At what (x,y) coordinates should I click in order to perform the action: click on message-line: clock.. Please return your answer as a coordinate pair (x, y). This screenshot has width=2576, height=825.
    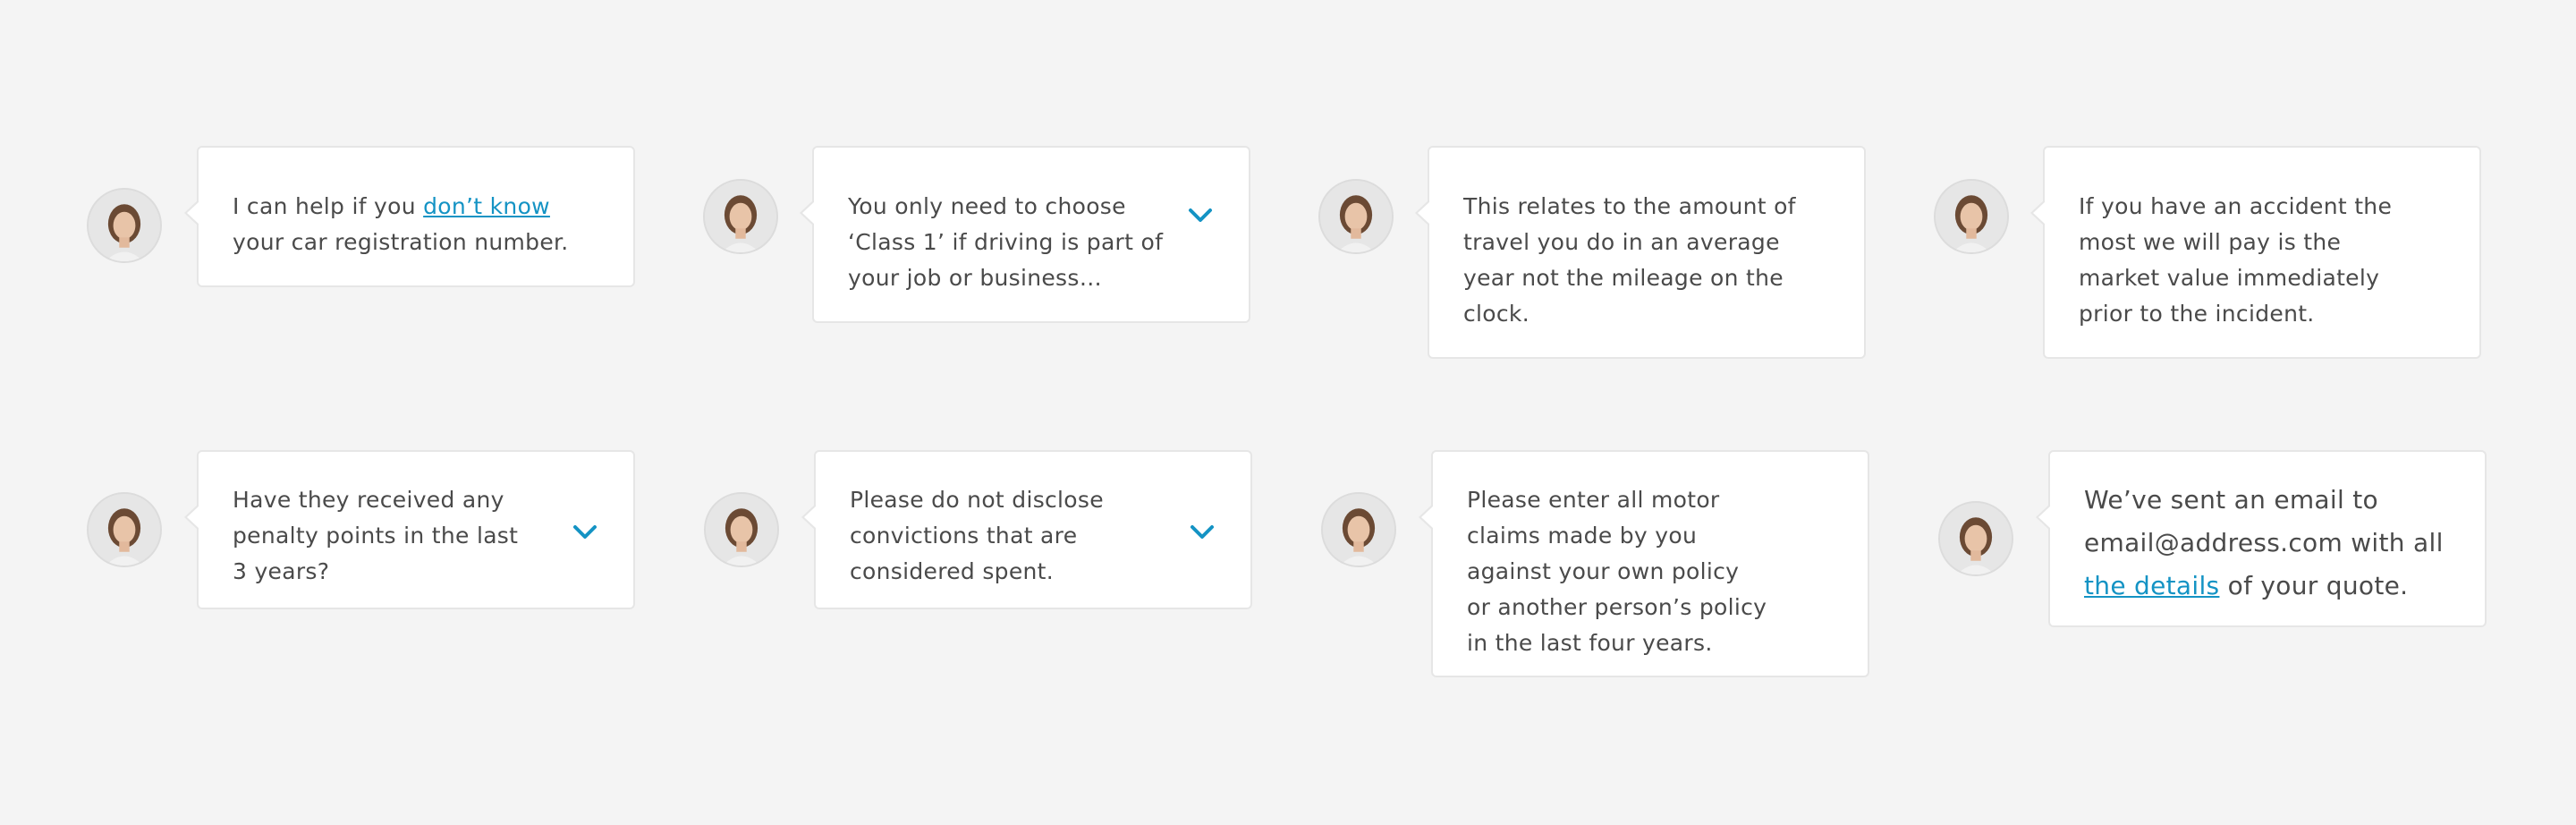
    Looking at the image, I should click on (1496, 314).